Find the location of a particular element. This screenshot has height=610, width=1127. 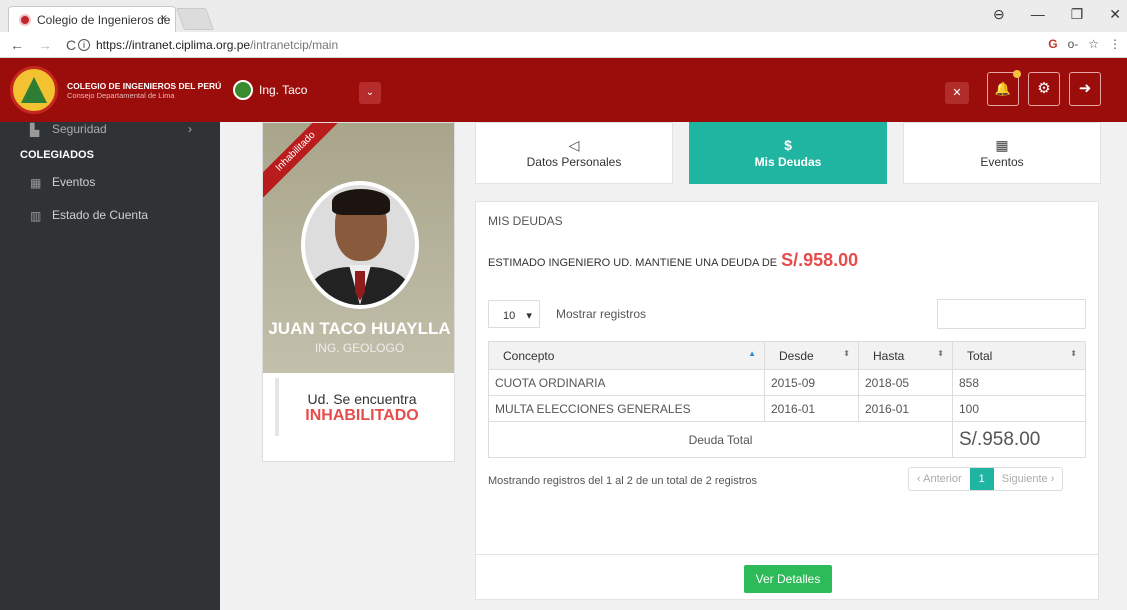

table-header-row: Concepto ▲ Desde ⬍ Hasta ⬍ Total ⬍ is located at coordinates (787, 355).